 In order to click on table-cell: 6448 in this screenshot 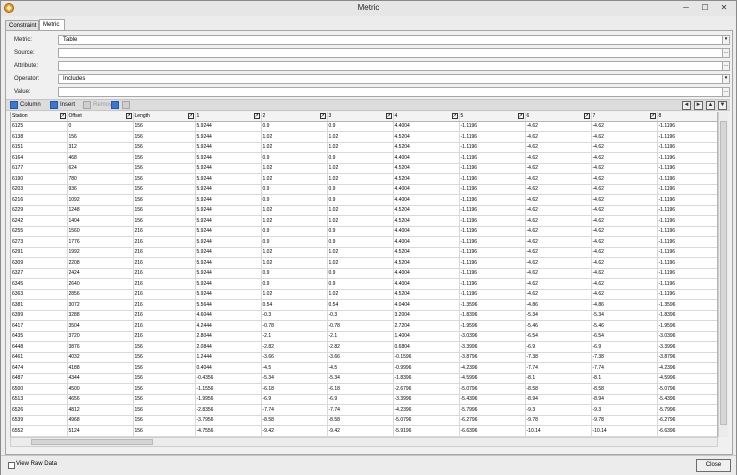, I will do `click(39, 347)`.